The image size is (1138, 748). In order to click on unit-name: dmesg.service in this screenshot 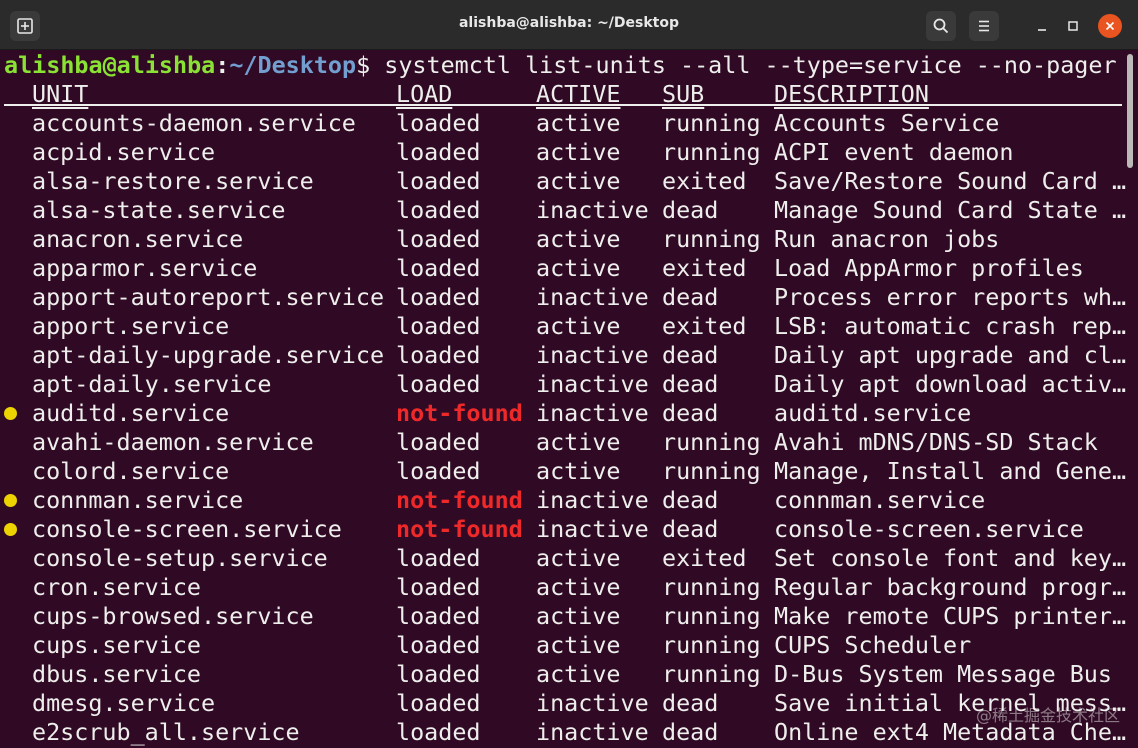, I will do `click(124, 703)`.